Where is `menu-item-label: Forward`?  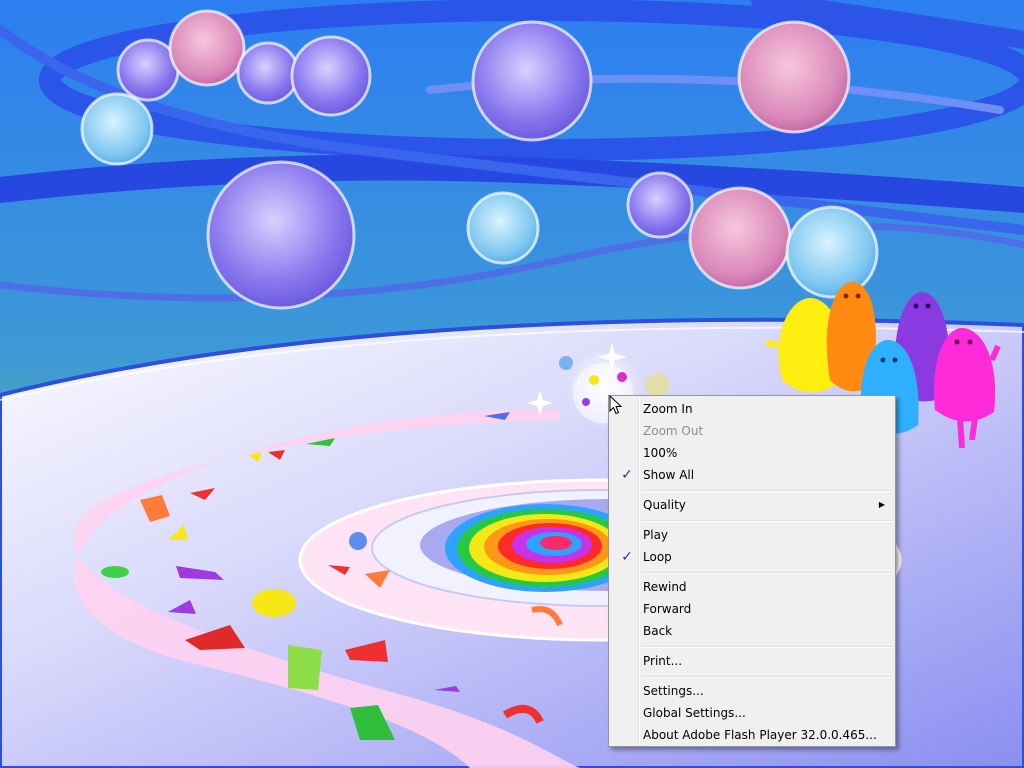 menu-item-label: Forward is located at coordinates (667, 609).